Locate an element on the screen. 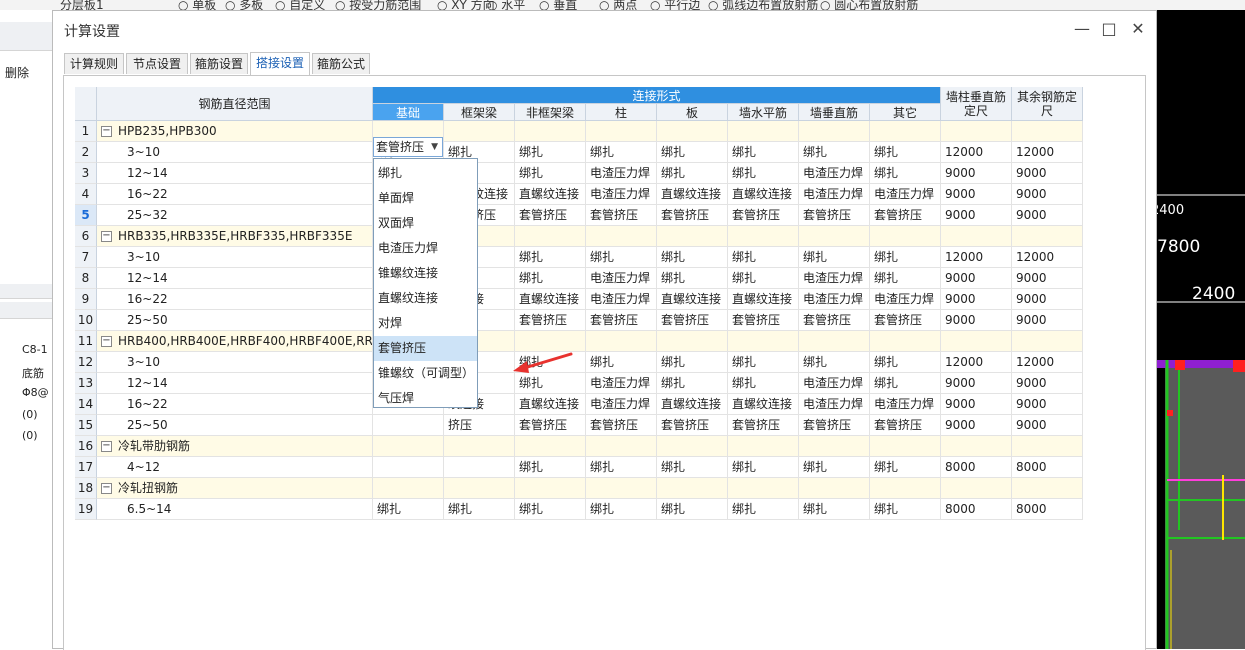 The width and height of the screenshot is (1245, 650). dropdown-option-3: 电渣压力焊 is located at coordinates (425, 248).